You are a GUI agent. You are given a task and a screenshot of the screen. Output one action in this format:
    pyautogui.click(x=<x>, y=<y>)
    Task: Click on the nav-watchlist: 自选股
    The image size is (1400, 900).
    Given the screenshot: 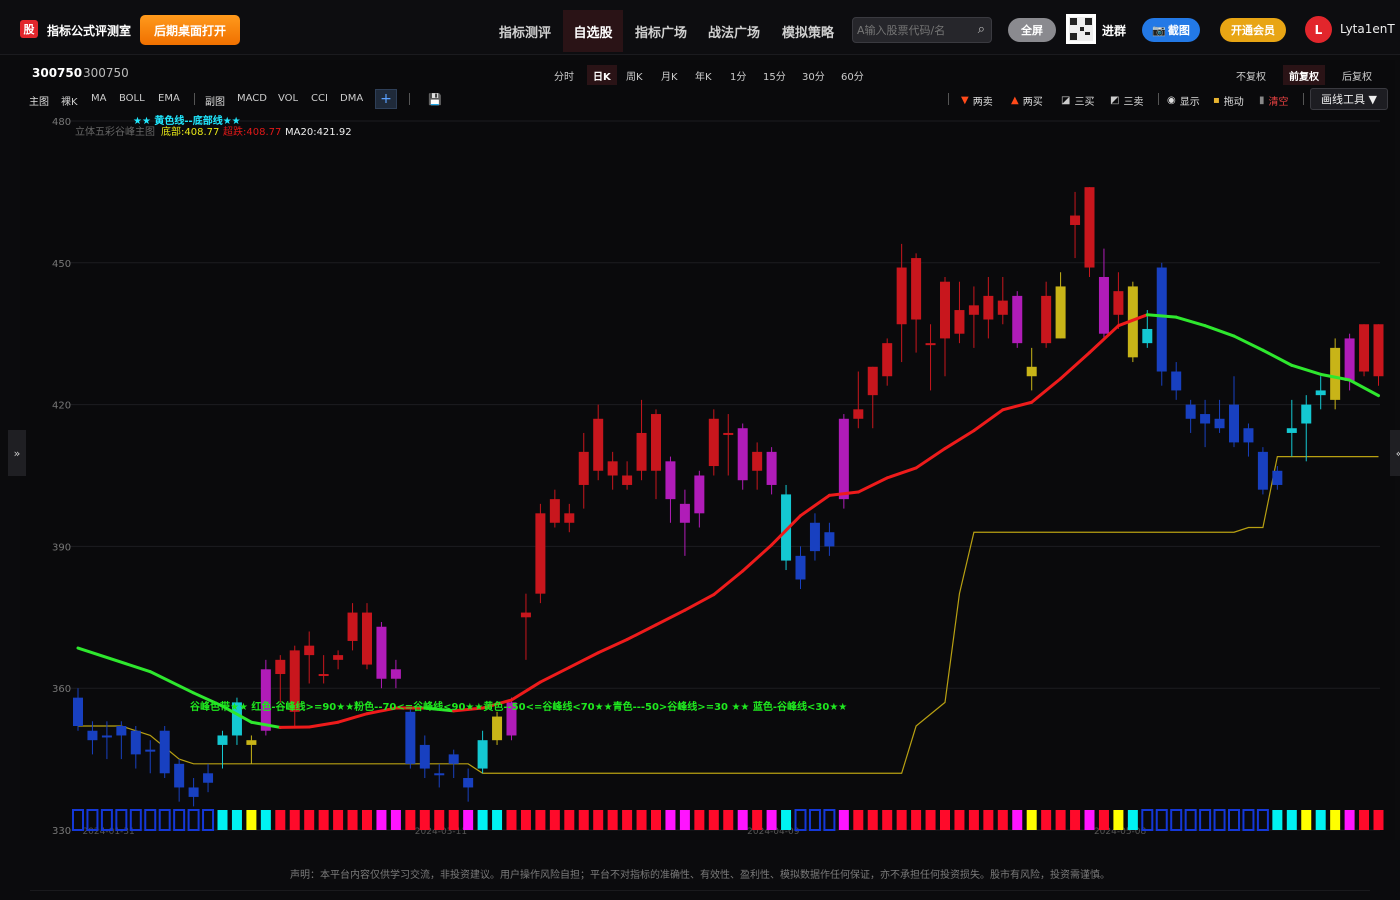 What is the action you would take?
    pyautogui.click(x=593, y=31)
    